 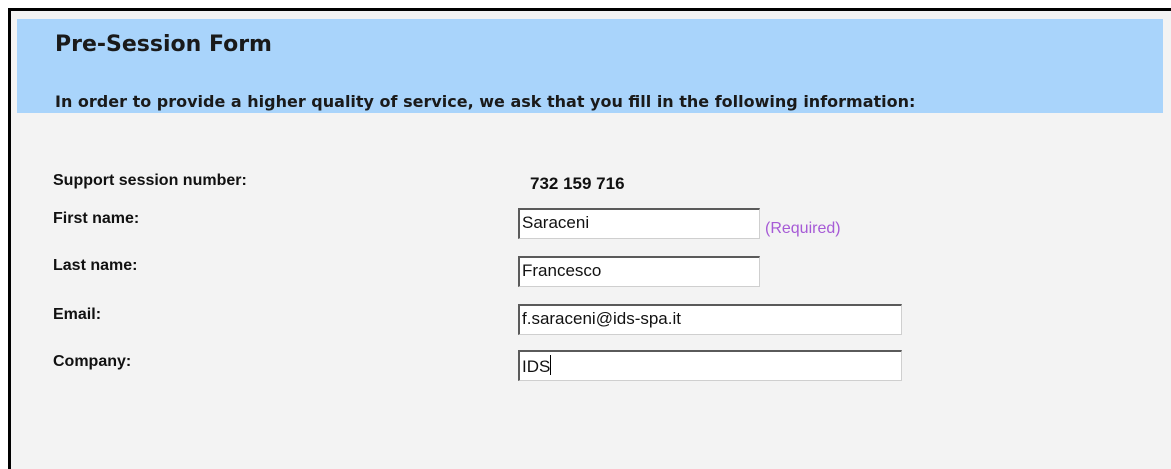 What do you see at coordinates (96, 218) in the screenshot?
I see `first-name-label: First name:` at bounding box center [96, 218].